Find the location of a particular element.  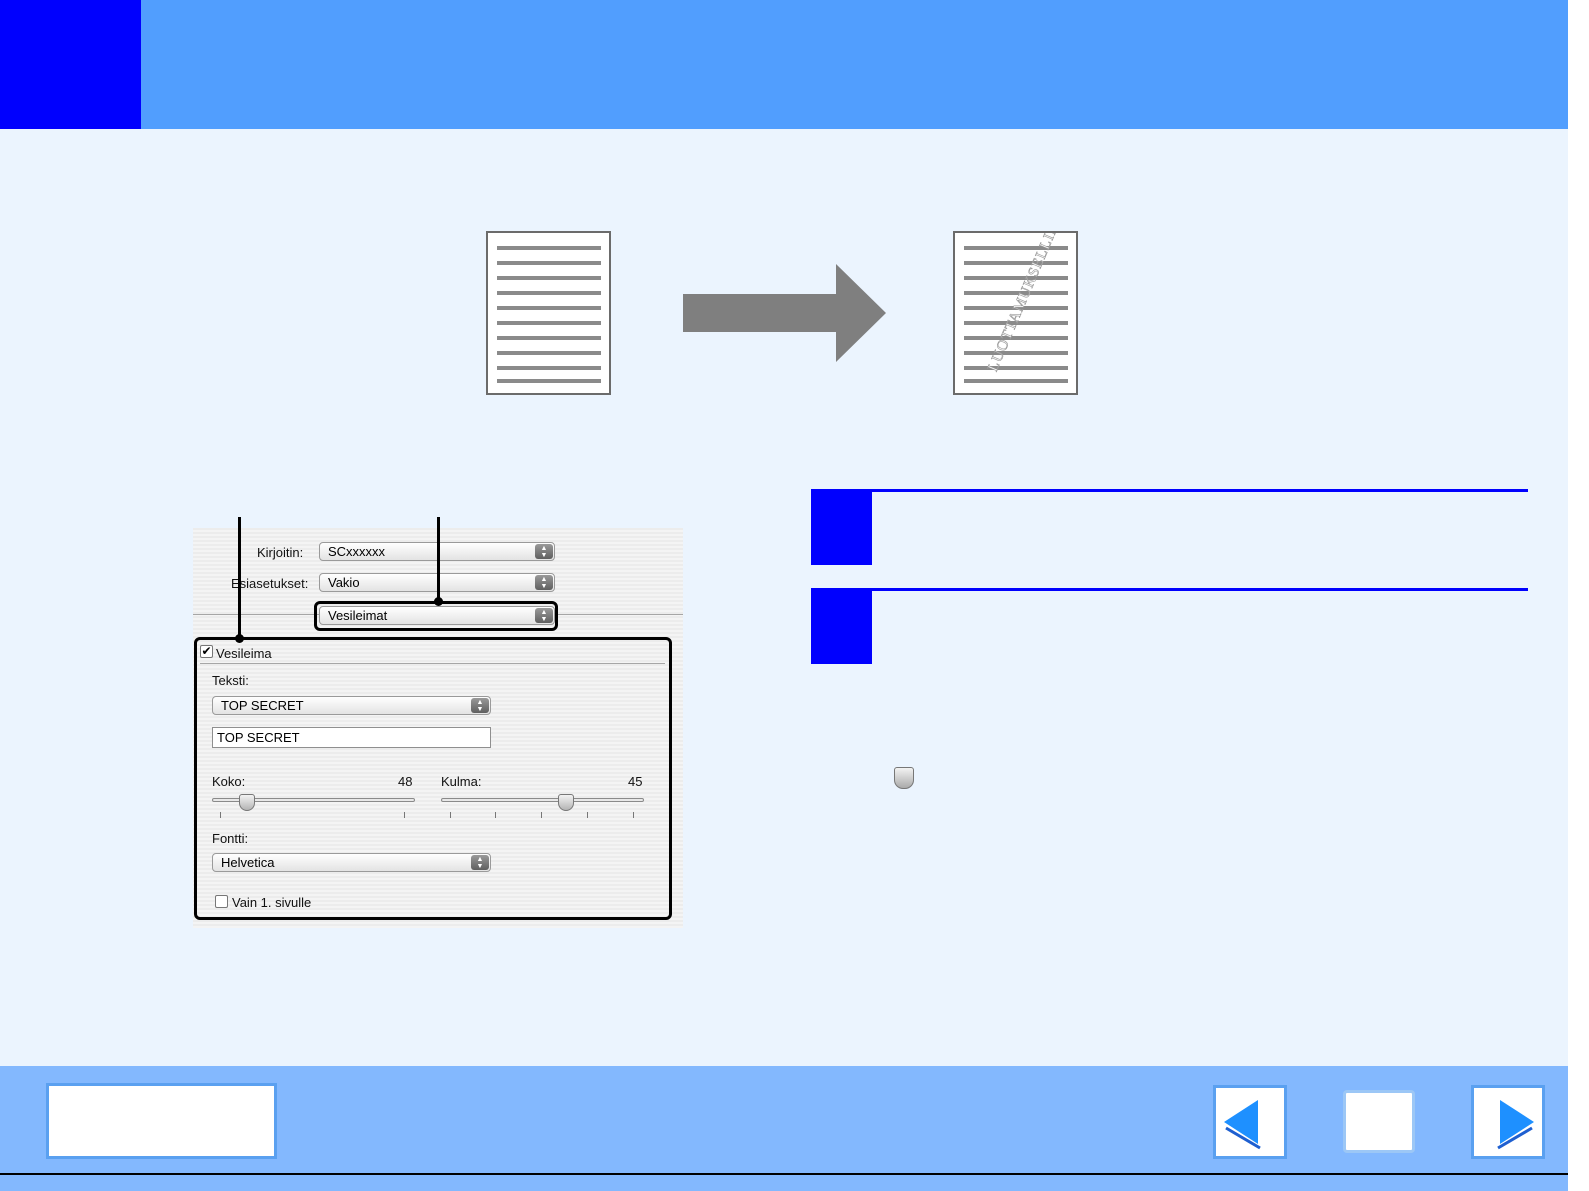

printer-label: Kirjoitin: is located at coordinates (280, 552).